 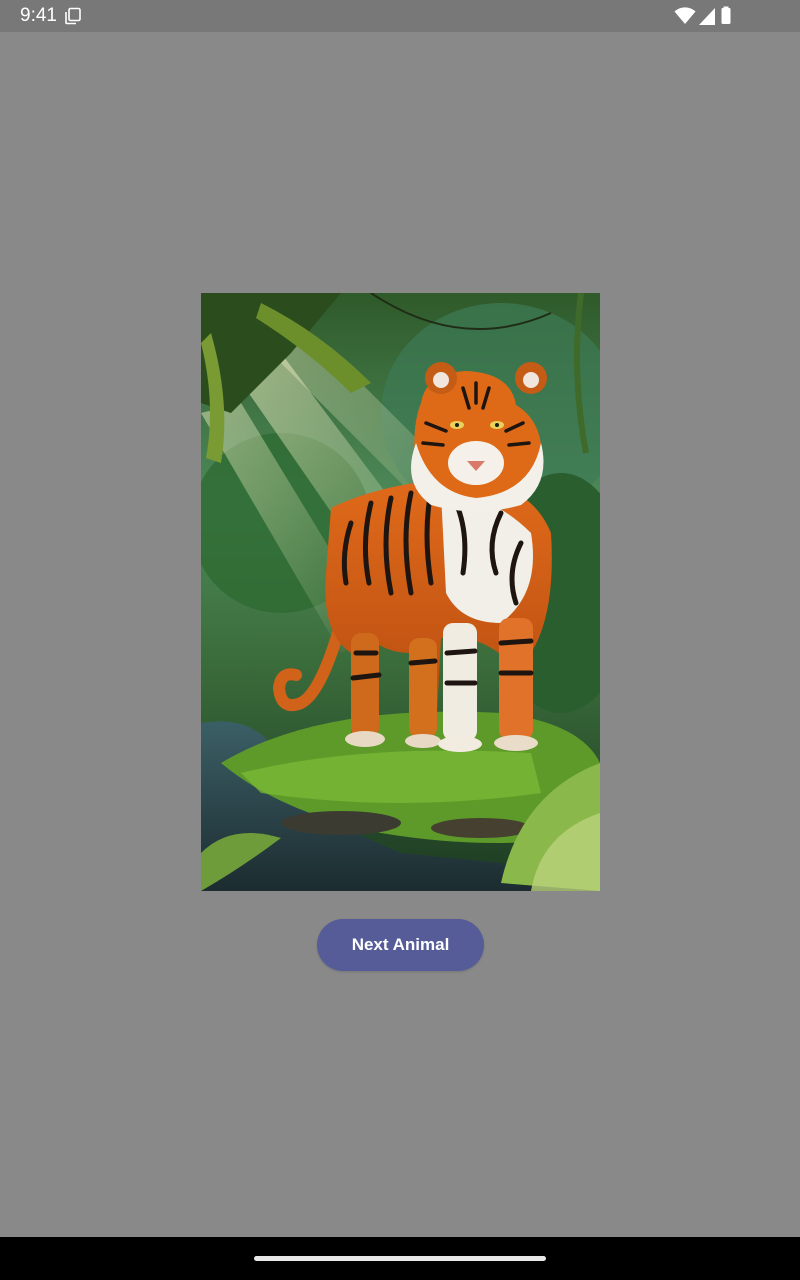 What do you see at coordinates (685, 15) in the screenshot?
I see `wifi-icon` at bounding box center [685, 15].